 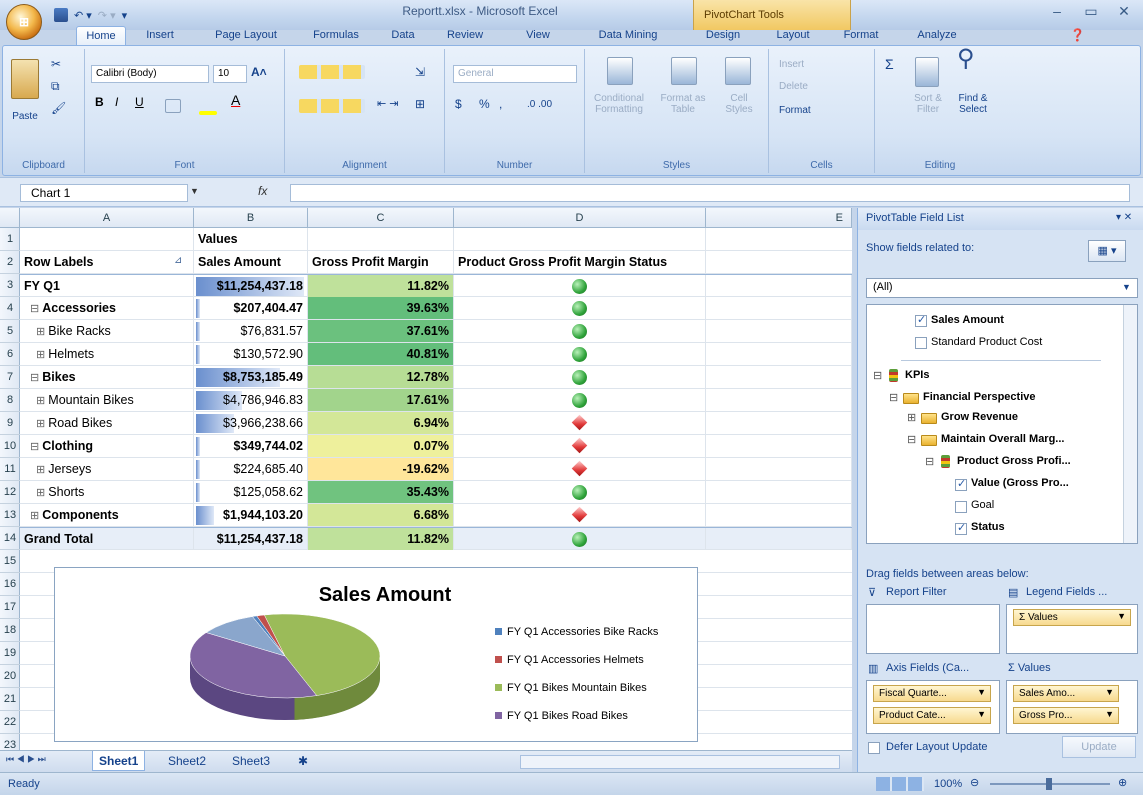 I want to click on font-name-select: Calibri (Body), so click(x=150, y=74).